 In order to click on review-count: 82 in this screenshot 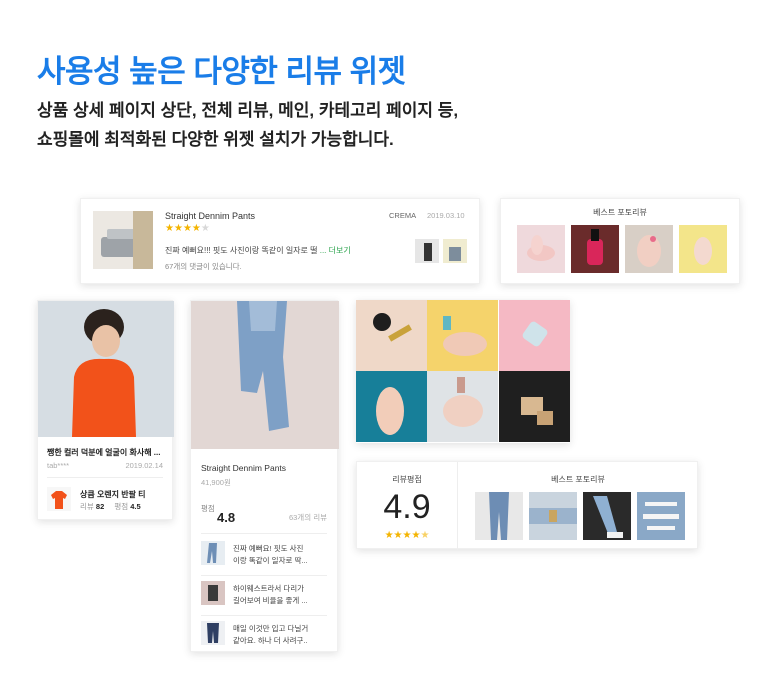, I will do `click(100, 506)`.